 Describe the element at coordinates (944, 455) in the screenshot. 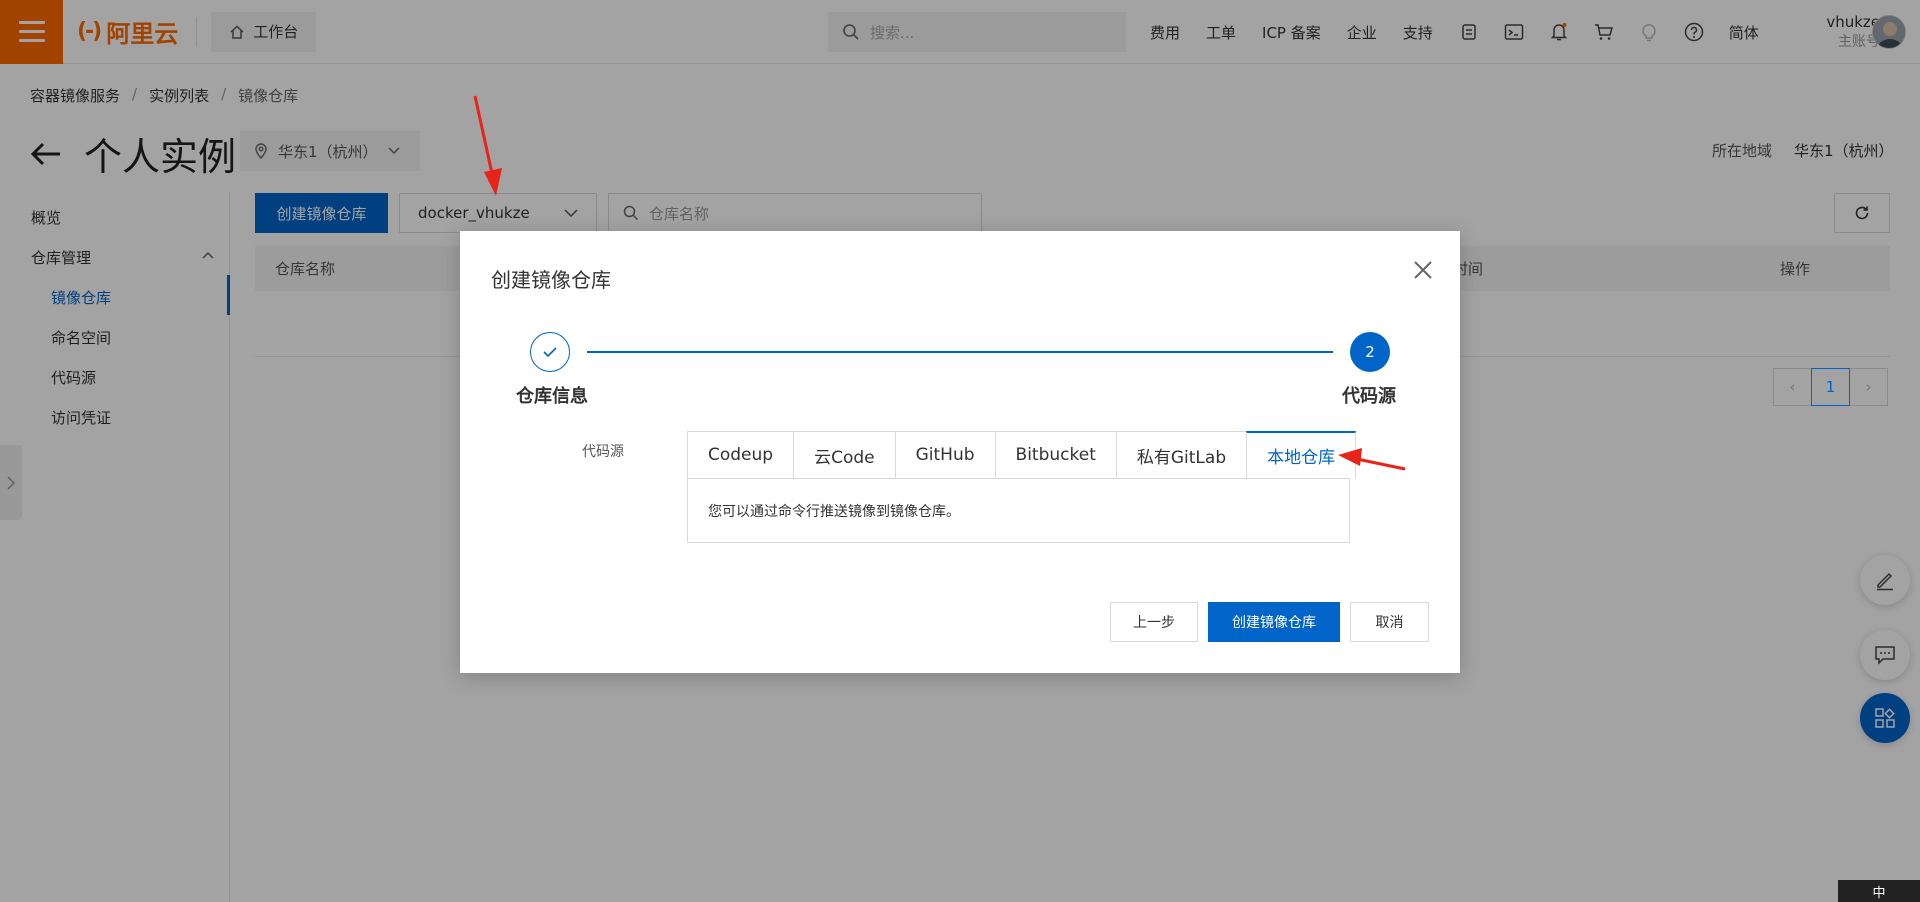

I see `tab-github: GitHub` at that location.